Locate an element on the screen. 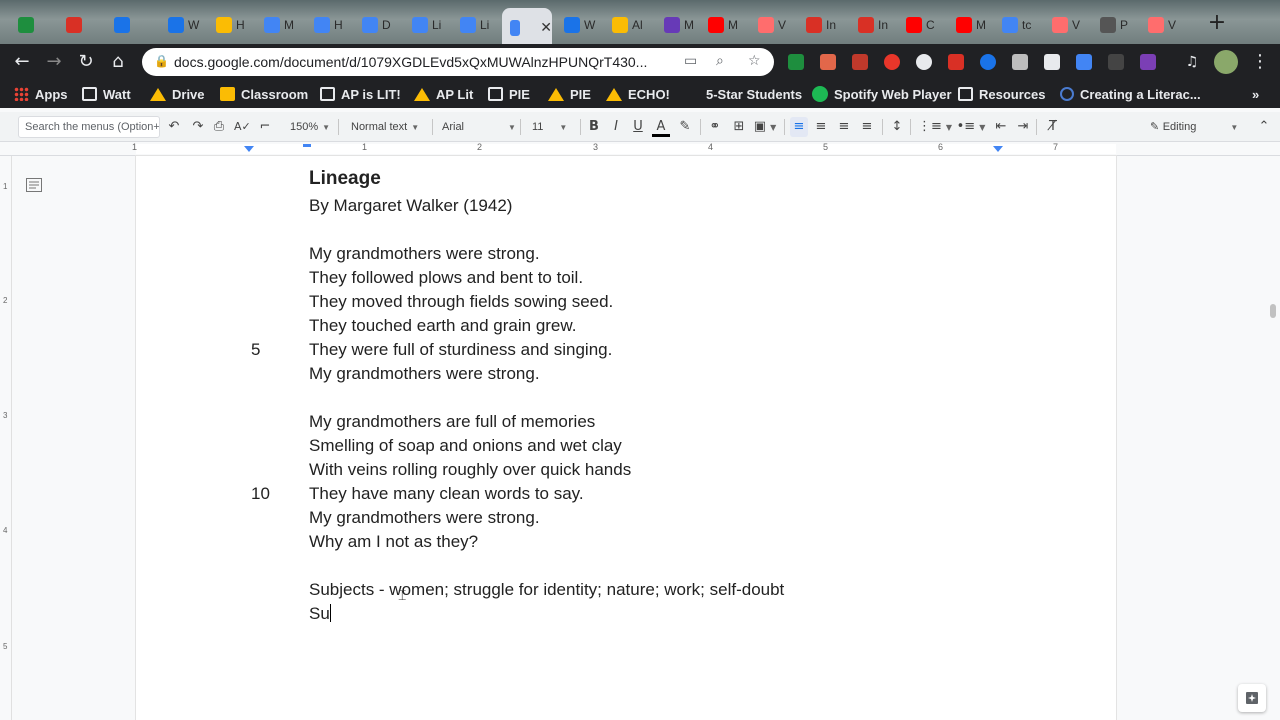 This screenshot has height=720, width=1280. highlight-icon: ✎ is located at coordinates (685, 127).